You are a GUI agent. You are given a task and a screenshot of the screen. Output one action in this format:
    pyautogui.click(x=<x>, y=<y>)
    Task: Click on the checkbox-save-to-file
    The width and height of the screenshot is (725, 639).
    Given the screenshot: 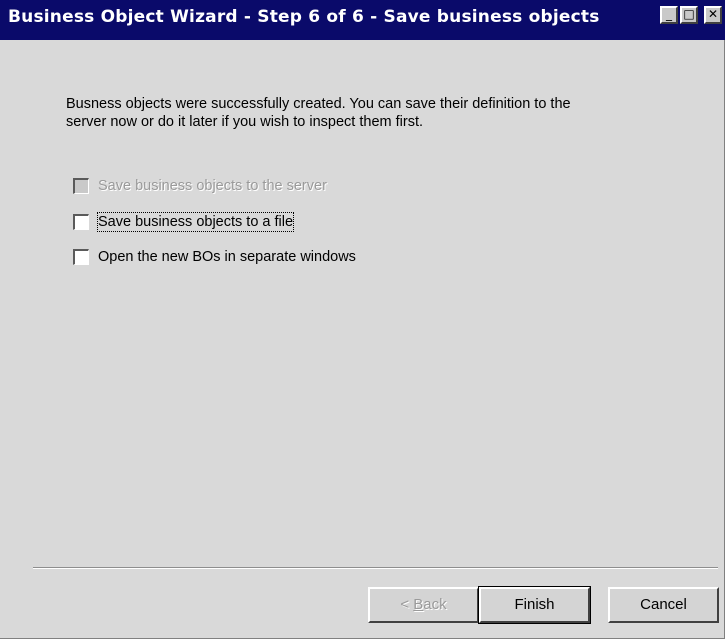 What is the action you would take?
    pyautogui.click(x=81, y=222)
    